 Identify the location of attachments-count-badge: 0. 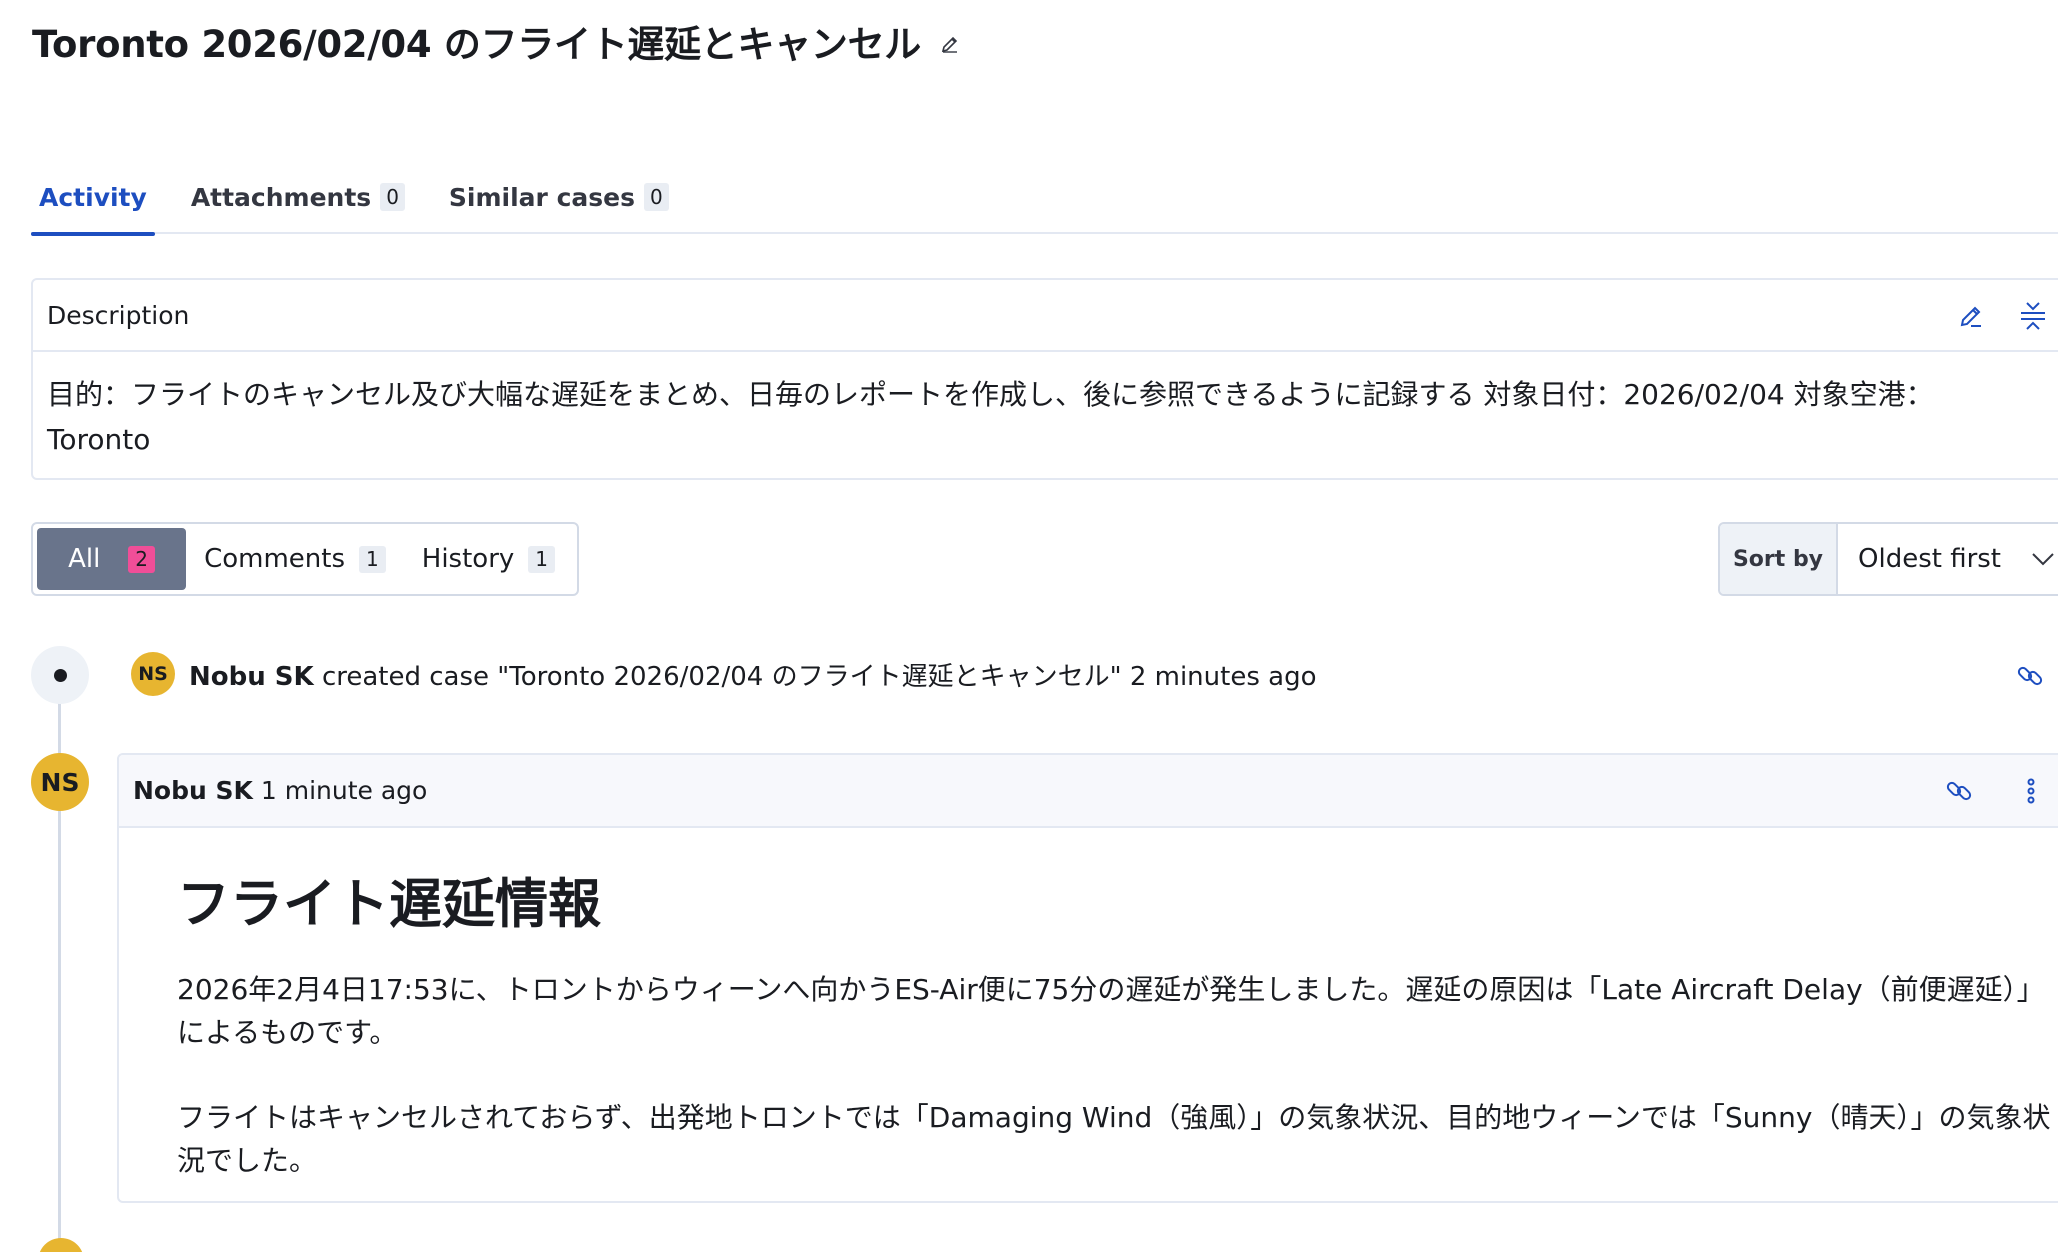
(392, 197).